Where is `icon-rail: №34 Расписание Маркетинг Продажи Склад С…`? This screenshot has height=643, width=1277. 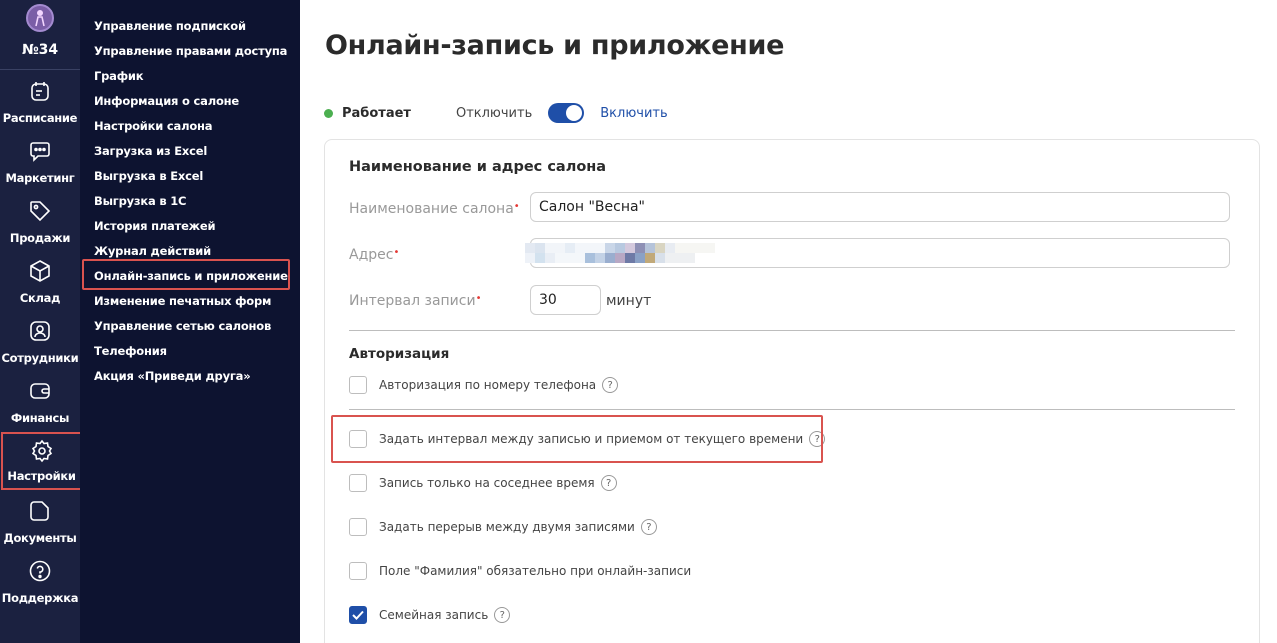
icon-rail: №34 Расписание Маркетинг Продажи Склад С… is located at coordinates (41, 321).